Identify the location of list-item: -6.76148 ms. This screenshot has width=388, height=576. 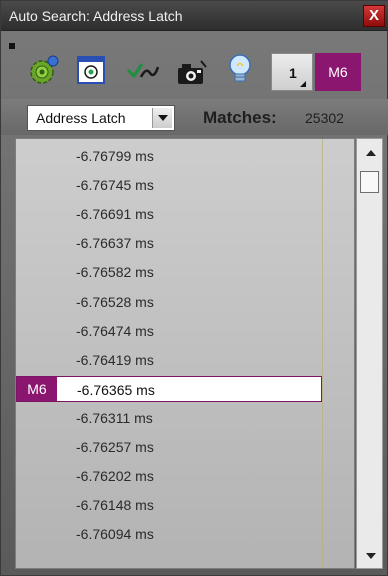
(169, 505).